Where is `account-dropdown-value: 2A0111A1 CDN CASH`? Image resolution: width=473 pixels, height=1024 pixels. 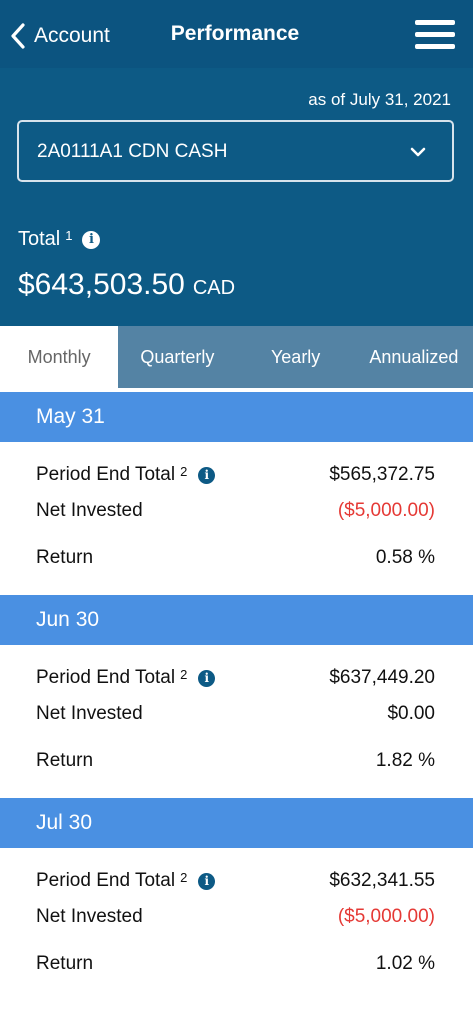
account-dropdown-value: 2A0111A1 CDN CASH is located at coordinates (132, 151).